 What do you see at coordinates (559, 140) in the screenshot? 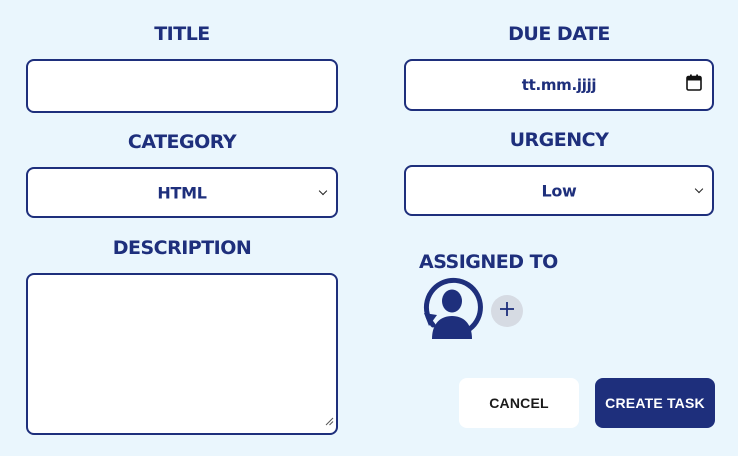
I see `urgency-label: URGENCY` at bounding box center [559, 140].